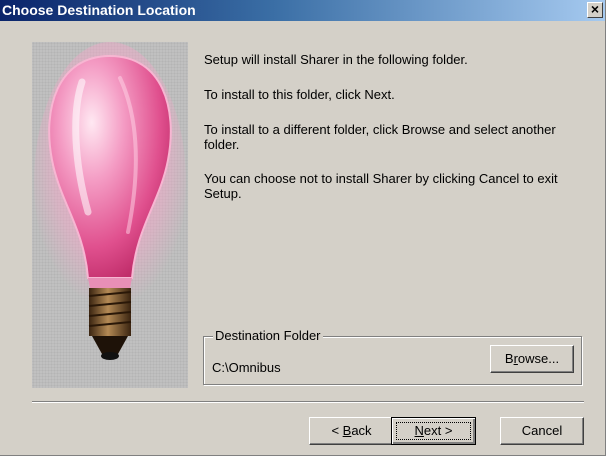 This screenshot has height=458, width=610. I want to click on title-bar: Choose Destination Location ×, so click(302, 10).